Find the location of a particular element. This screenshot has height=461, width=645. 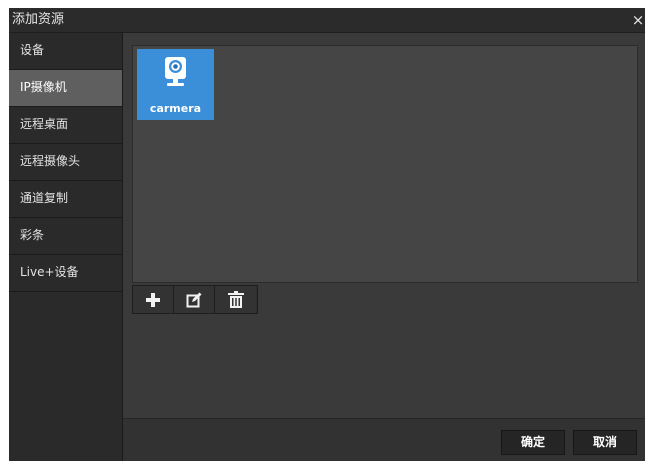

sidebar-item-channel-copy: 通道复制 is located at coordinates (65, 199).